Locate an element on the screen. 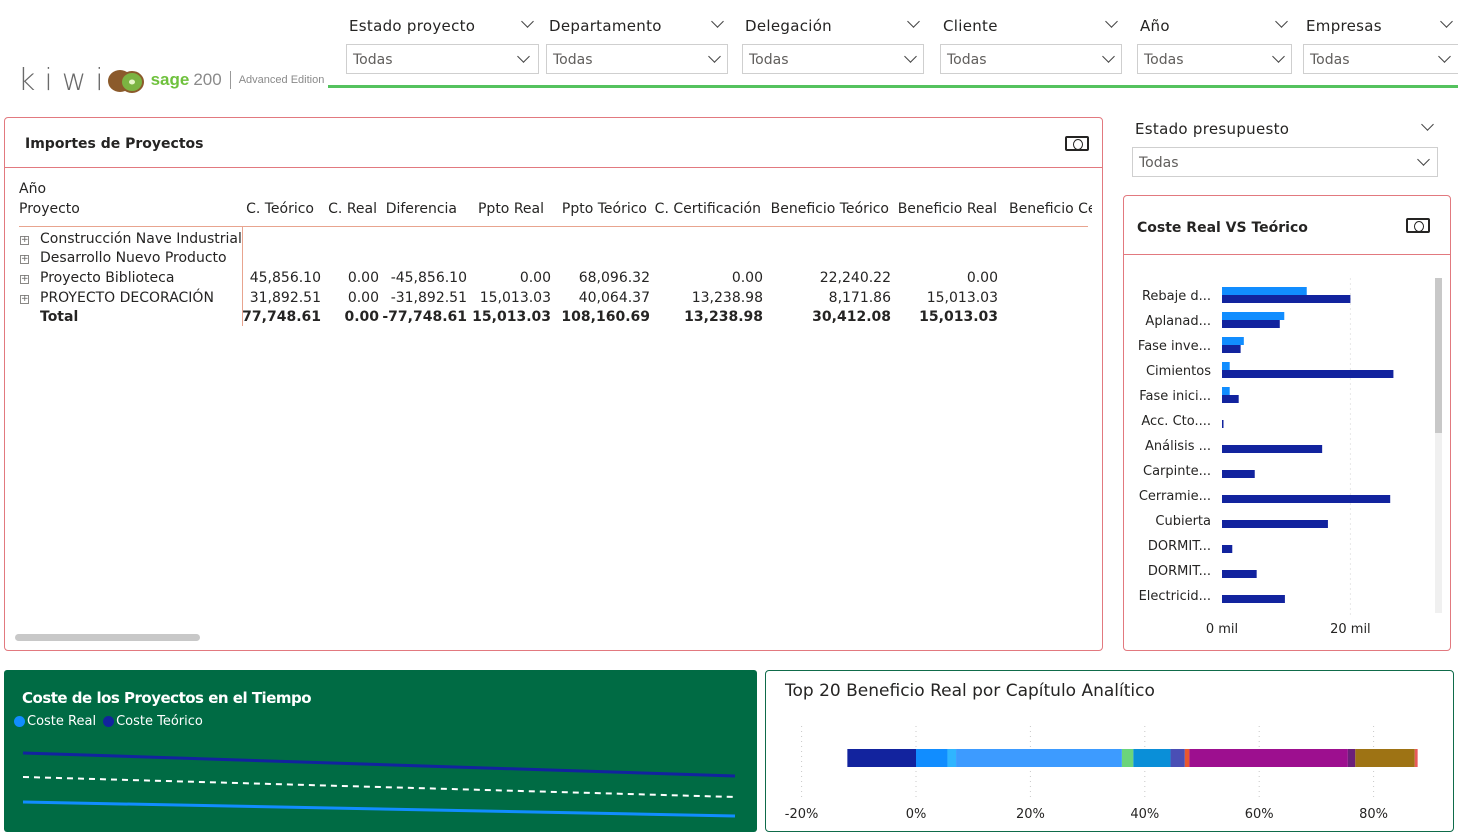  slicer-empresas-dropdown: Todas is located at coordinates (1380, 59).